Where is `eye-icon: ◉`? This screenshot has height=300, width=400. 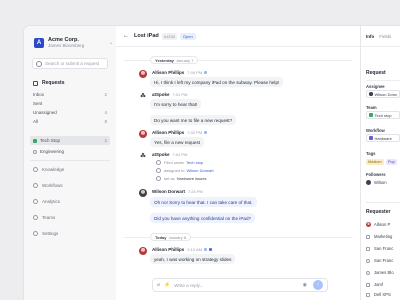 eye-icon: ◉ is located at coordinates (305, 285).